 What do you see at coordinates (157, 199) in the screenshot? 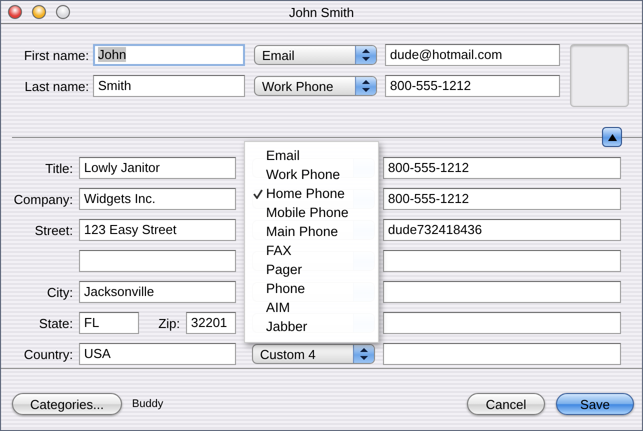
I see `text-field: Widgets Inc.` at bounding box center [157, 199].